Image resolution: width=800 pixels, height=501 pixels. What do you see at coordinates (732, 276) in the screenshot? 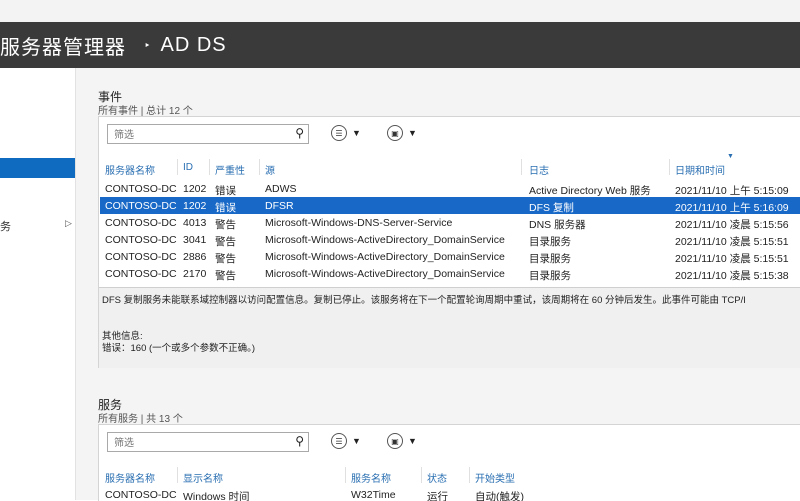
I see `cell-datetime: 2021/11/10 凌晨 5:15:38` at bounding box center [732, 276].